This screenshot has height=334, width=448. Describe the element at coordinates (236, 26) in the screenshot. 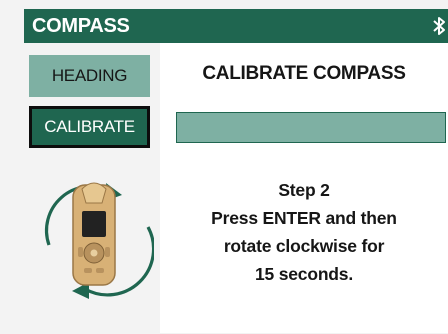

I see `title-bar: COMPASS` at that location.